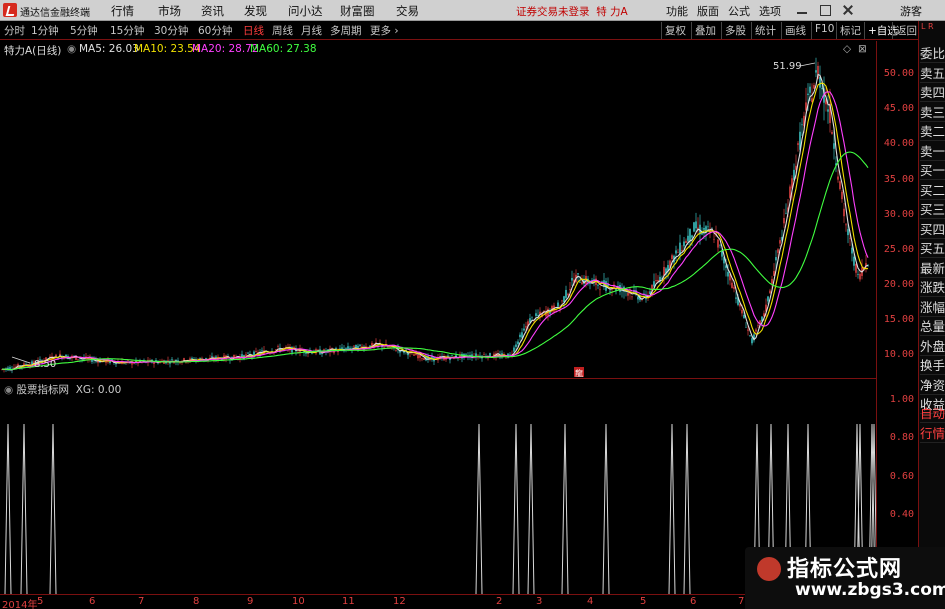 The image size is (945, 609). Describe the element at coordinates (169, 11) in the screenshot. I see `menu-market: 市场` at that location.